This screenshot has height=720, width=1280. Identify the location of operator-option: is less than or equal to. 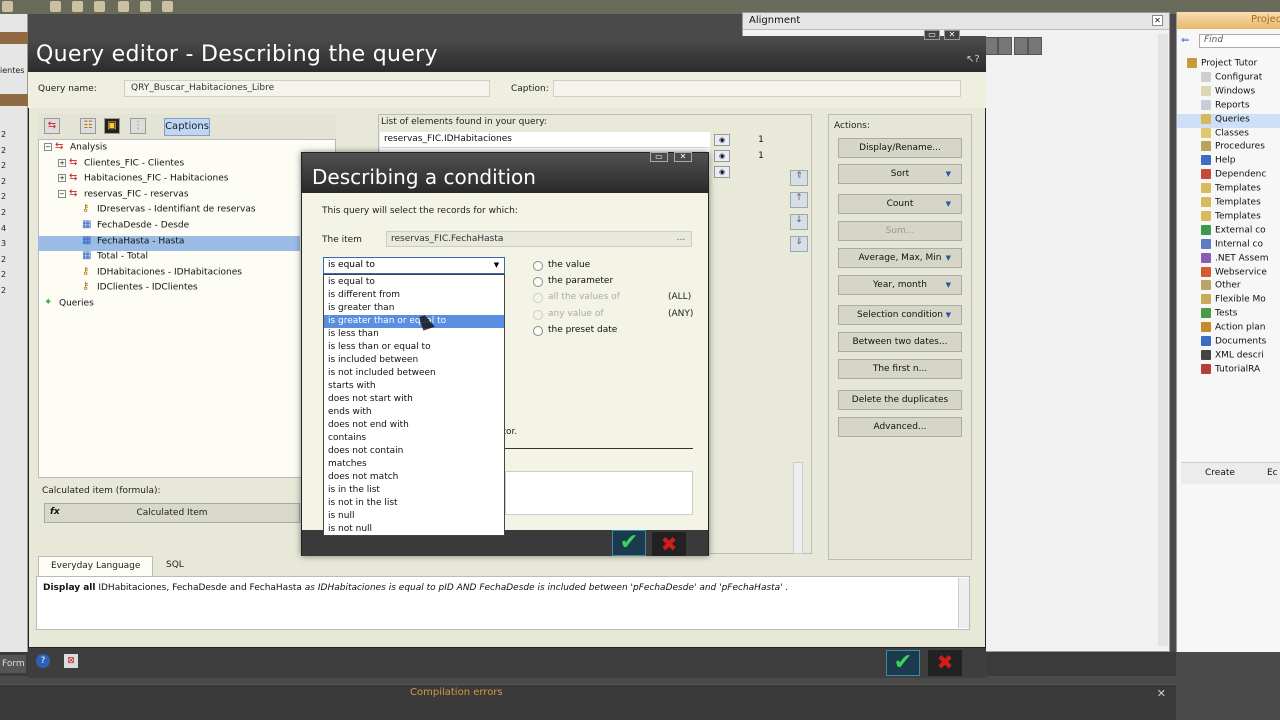
(414, 347).